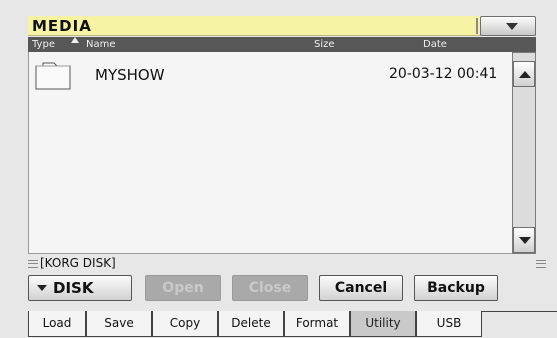 The height and width of the screenshot is (338, 557). Describe the element at coordinates (78, 263) in the screenshot. I see `current-path: [KORG DISK]` at that location.